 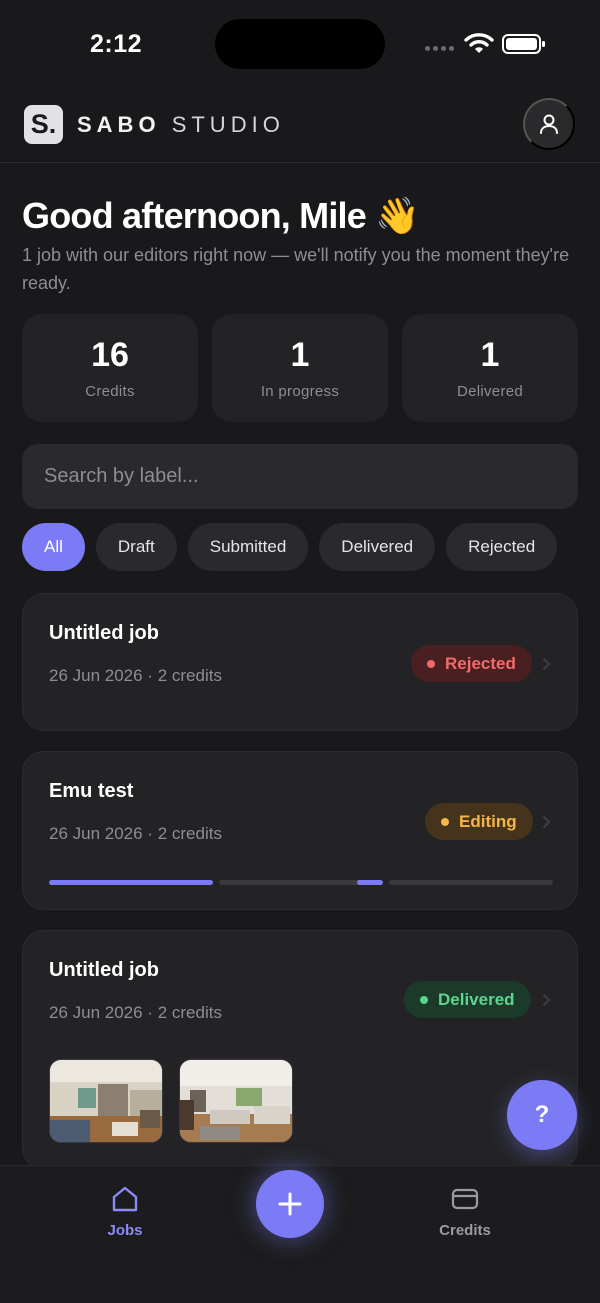 What do you see at coordinates (465, 1230) in the screenshot?
I see `nav-label: Credits` at bounding box center [465, 1230].